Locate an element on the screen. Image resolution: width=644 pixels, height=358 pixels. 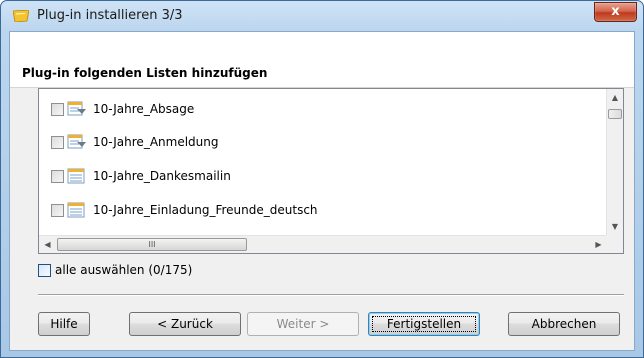
list-item: 10-Jahre_Dankesmailin is located at coordinates (141, 176).